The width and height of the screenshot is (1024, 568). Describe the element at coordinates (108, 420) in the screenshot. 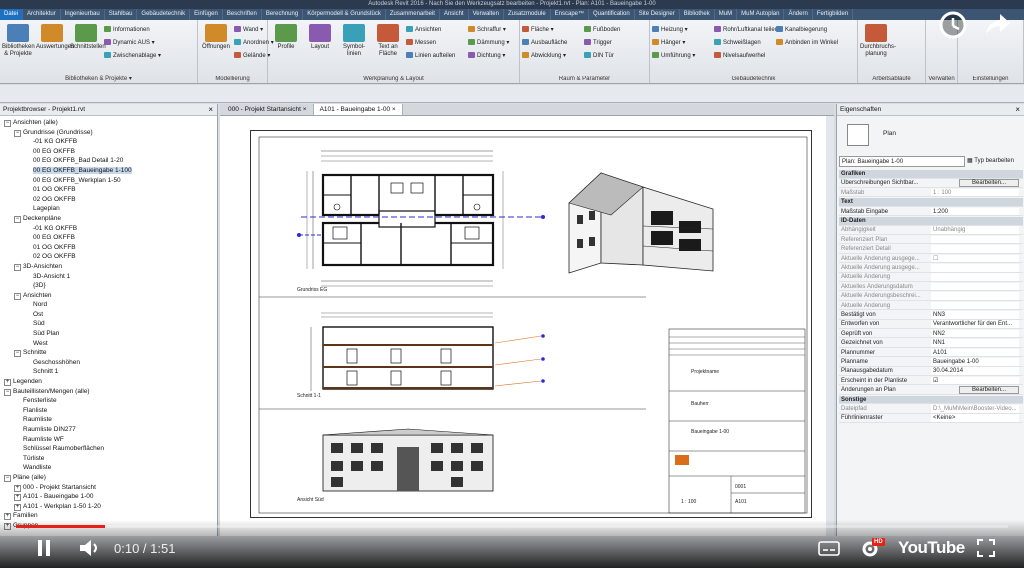

I see `browser-tree-item: Raumliste` at that location.